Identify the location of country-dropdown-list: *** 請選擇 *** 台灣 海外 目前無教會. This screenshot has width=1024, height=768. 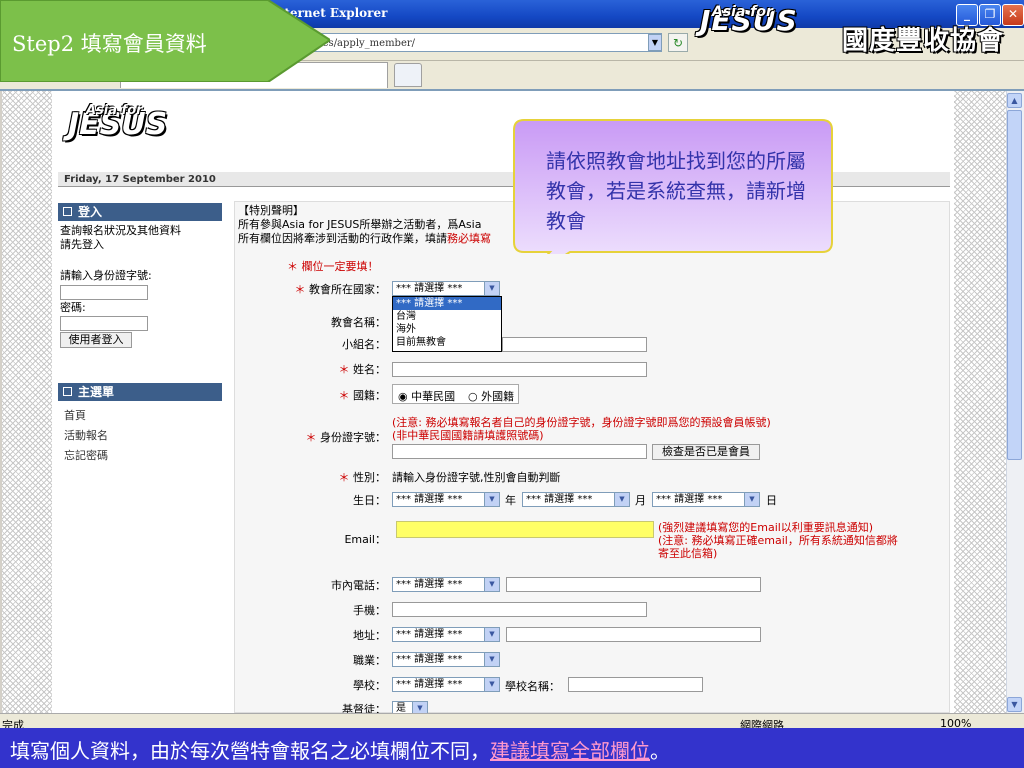
(447, 324).